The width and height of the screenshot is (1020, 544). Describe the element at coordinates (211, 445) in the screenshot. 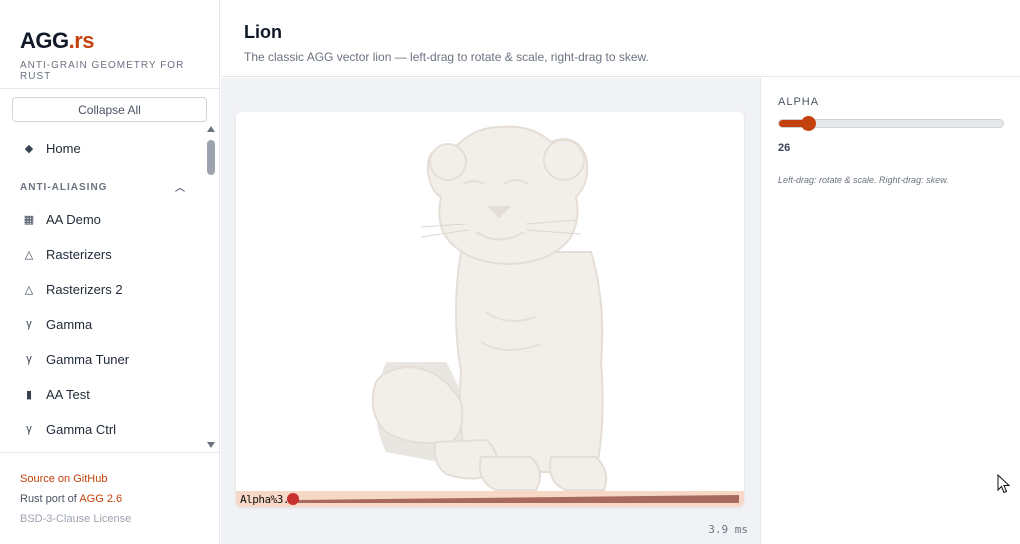

I see `scroll-down-arrow-icon` at that location.